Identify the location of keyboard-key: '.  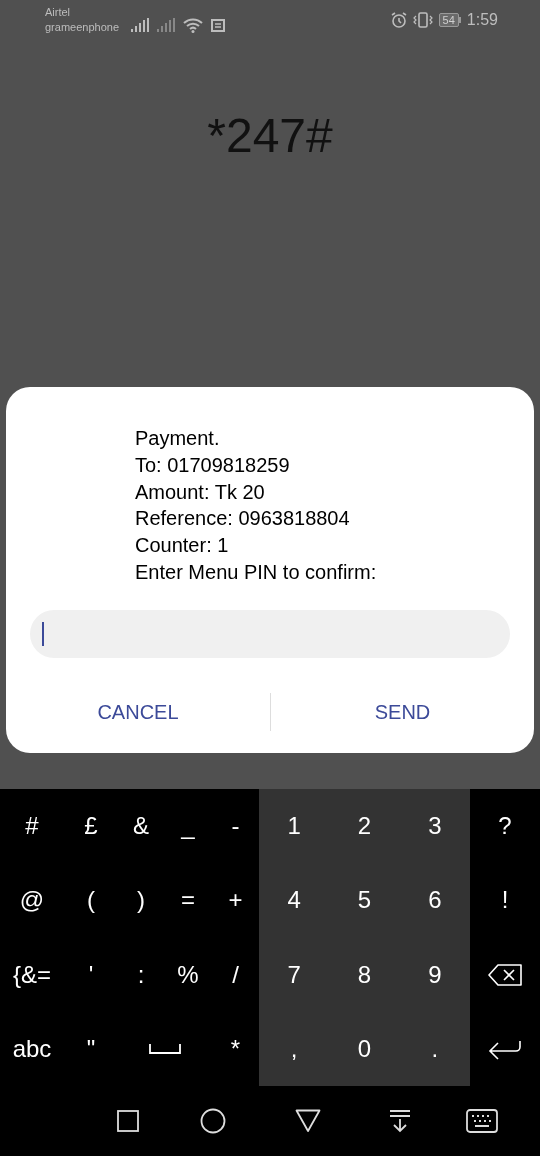
(91, 974).